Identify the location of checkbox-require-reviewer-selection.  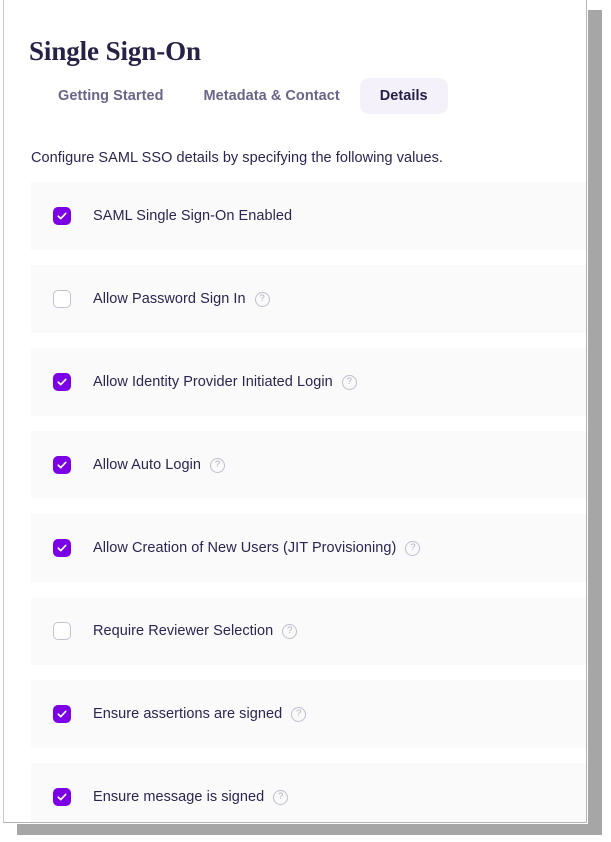
(62, 631).